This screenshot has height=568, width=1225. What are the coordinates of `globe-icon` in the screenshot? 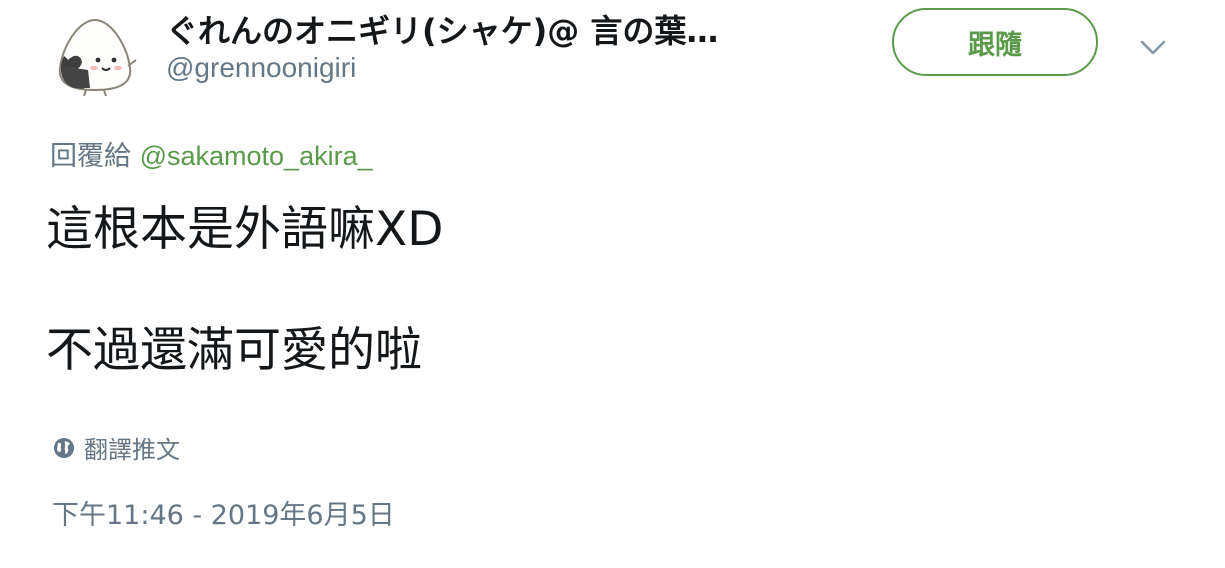 It's located at (64, 447).